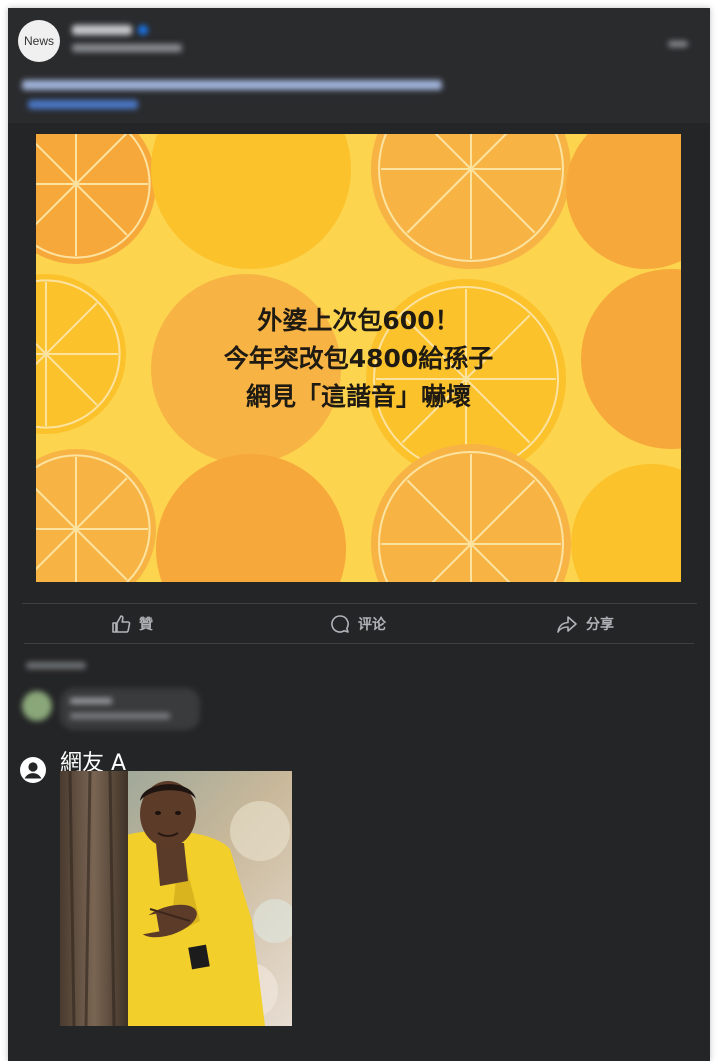 Image resolution: width=717 pixels, height=1061 pixels. I want to click on share-arrow-icon, so click(567, 624).